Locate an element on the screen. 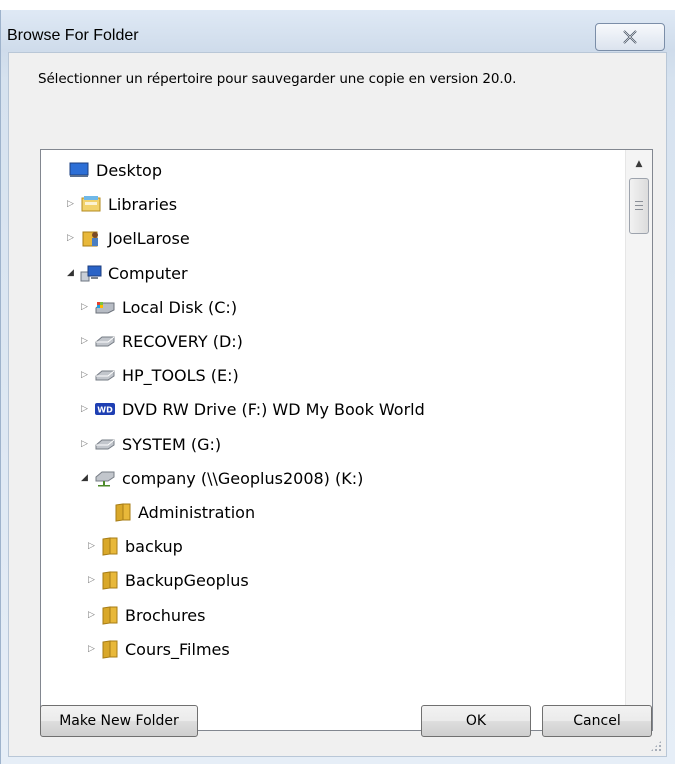 The image size is (675, 764). close-icon is located at coordinates (630, 37).